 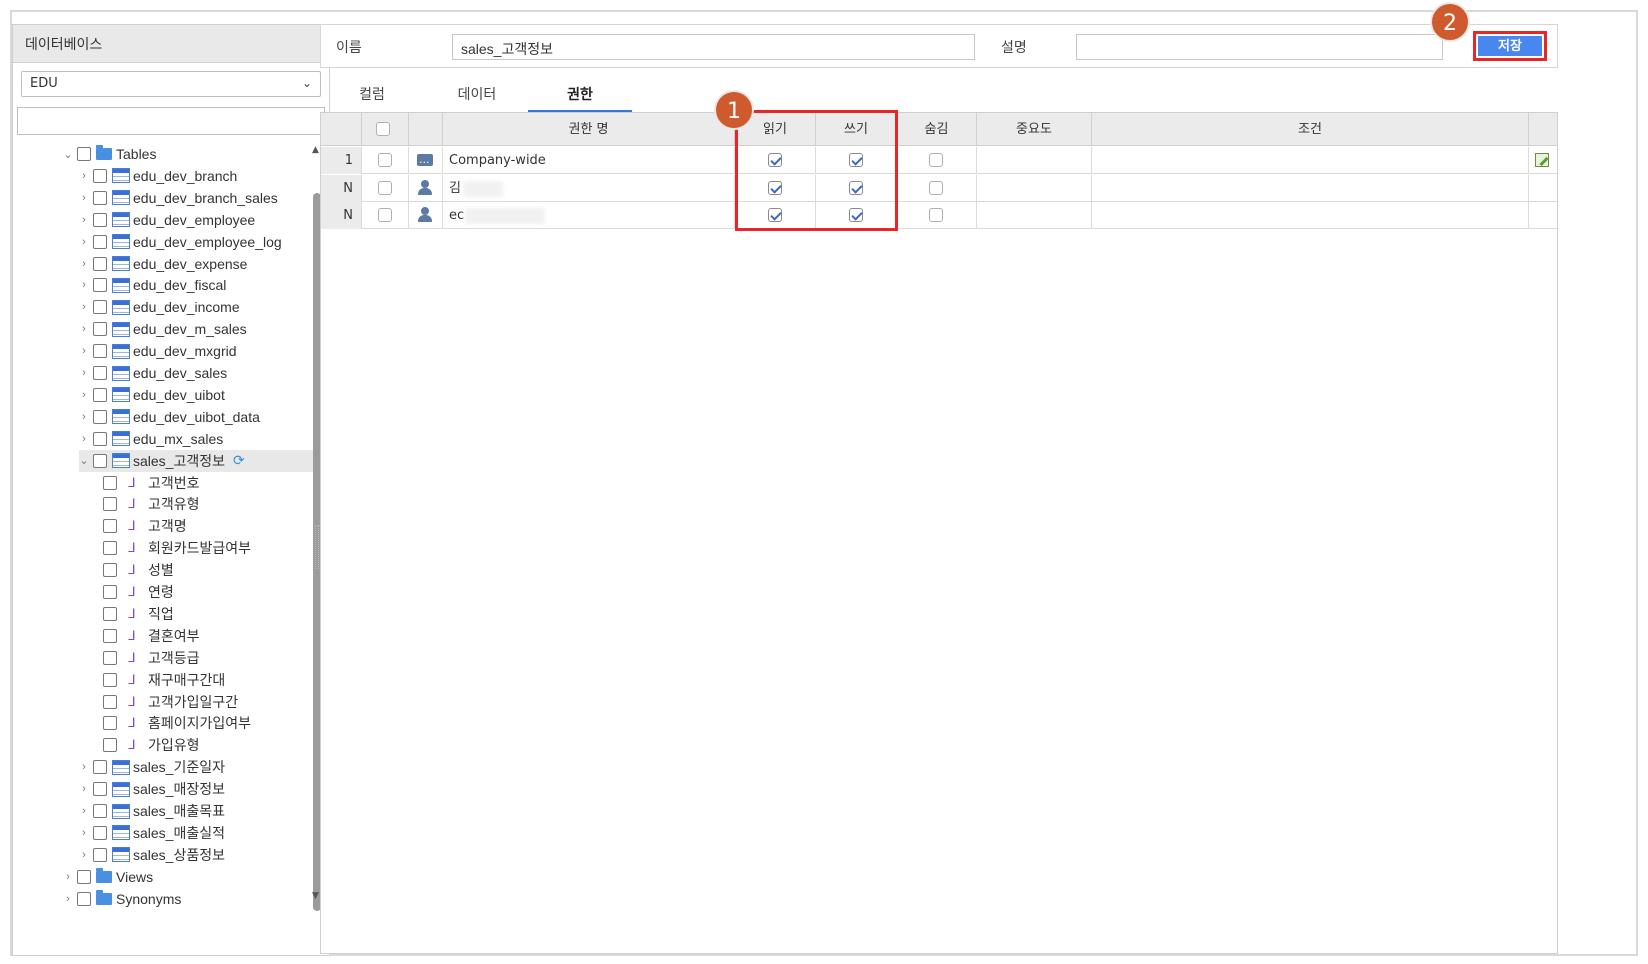 What do you see at coordinates (208, 504) in the screenshot?
I see `tree-column: ⅃ 고객유형` at bounding box center [208, 504].